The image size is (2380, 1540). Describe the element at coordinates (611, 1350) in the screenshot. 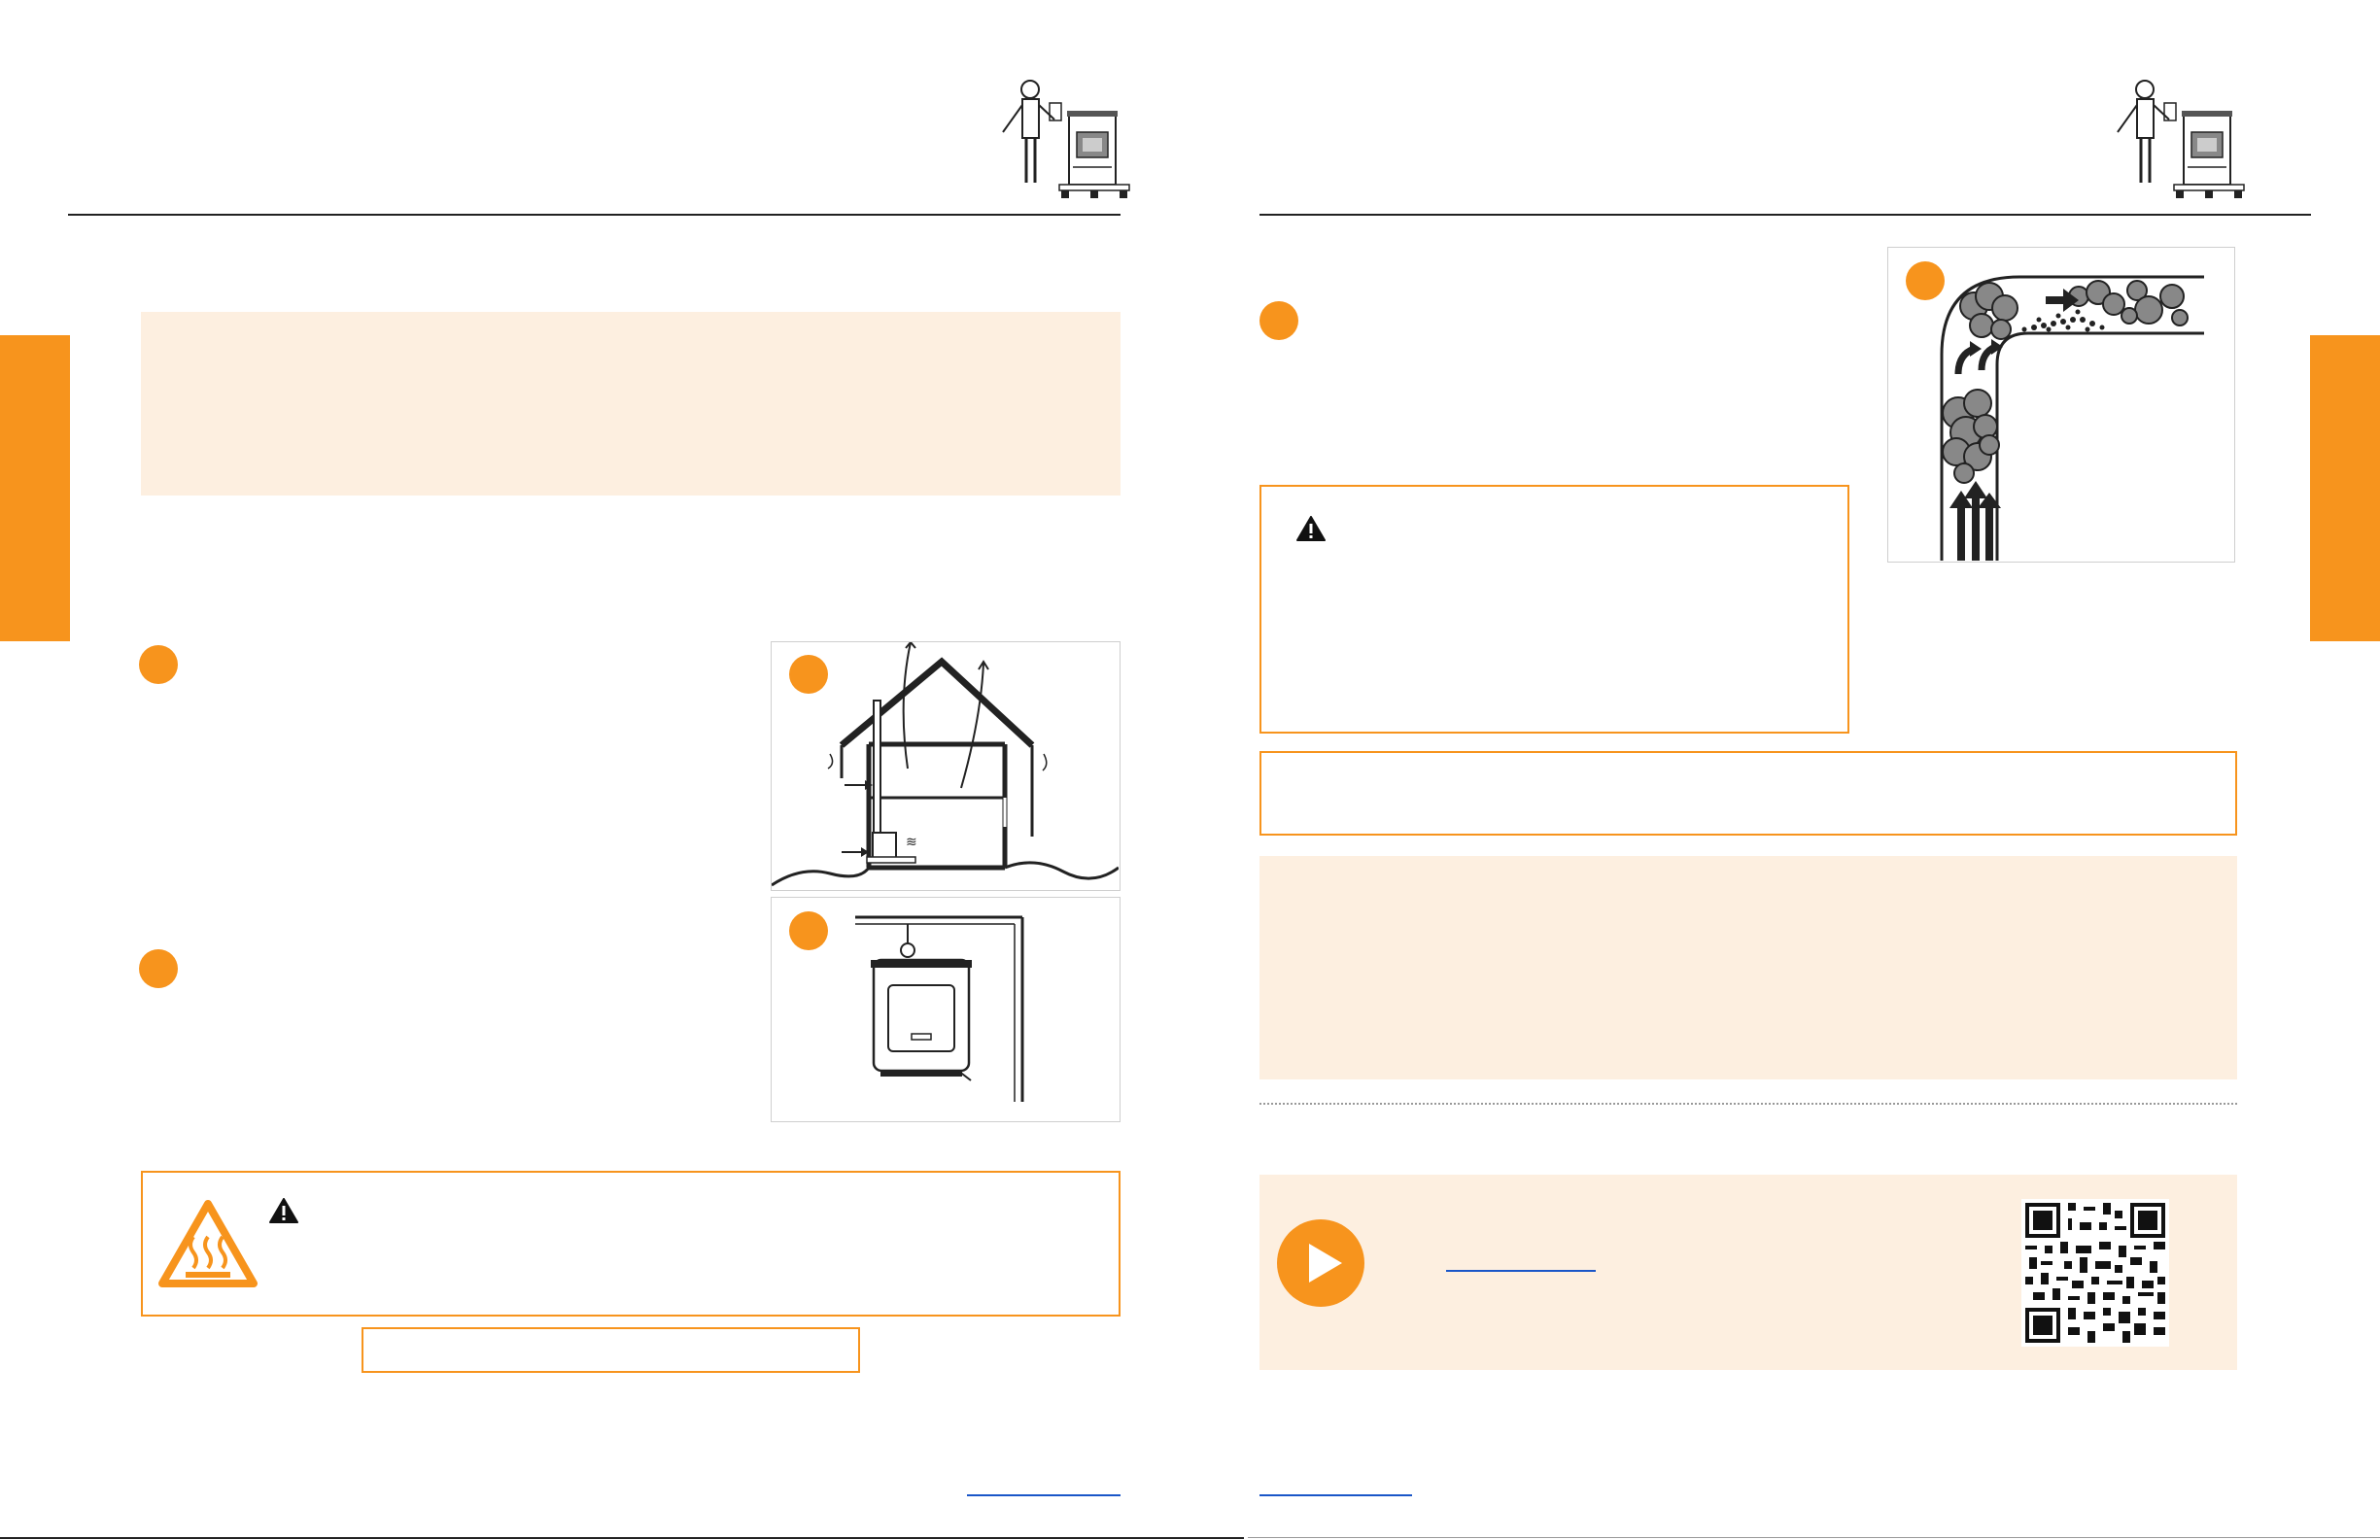

I see `note-box` at that location.